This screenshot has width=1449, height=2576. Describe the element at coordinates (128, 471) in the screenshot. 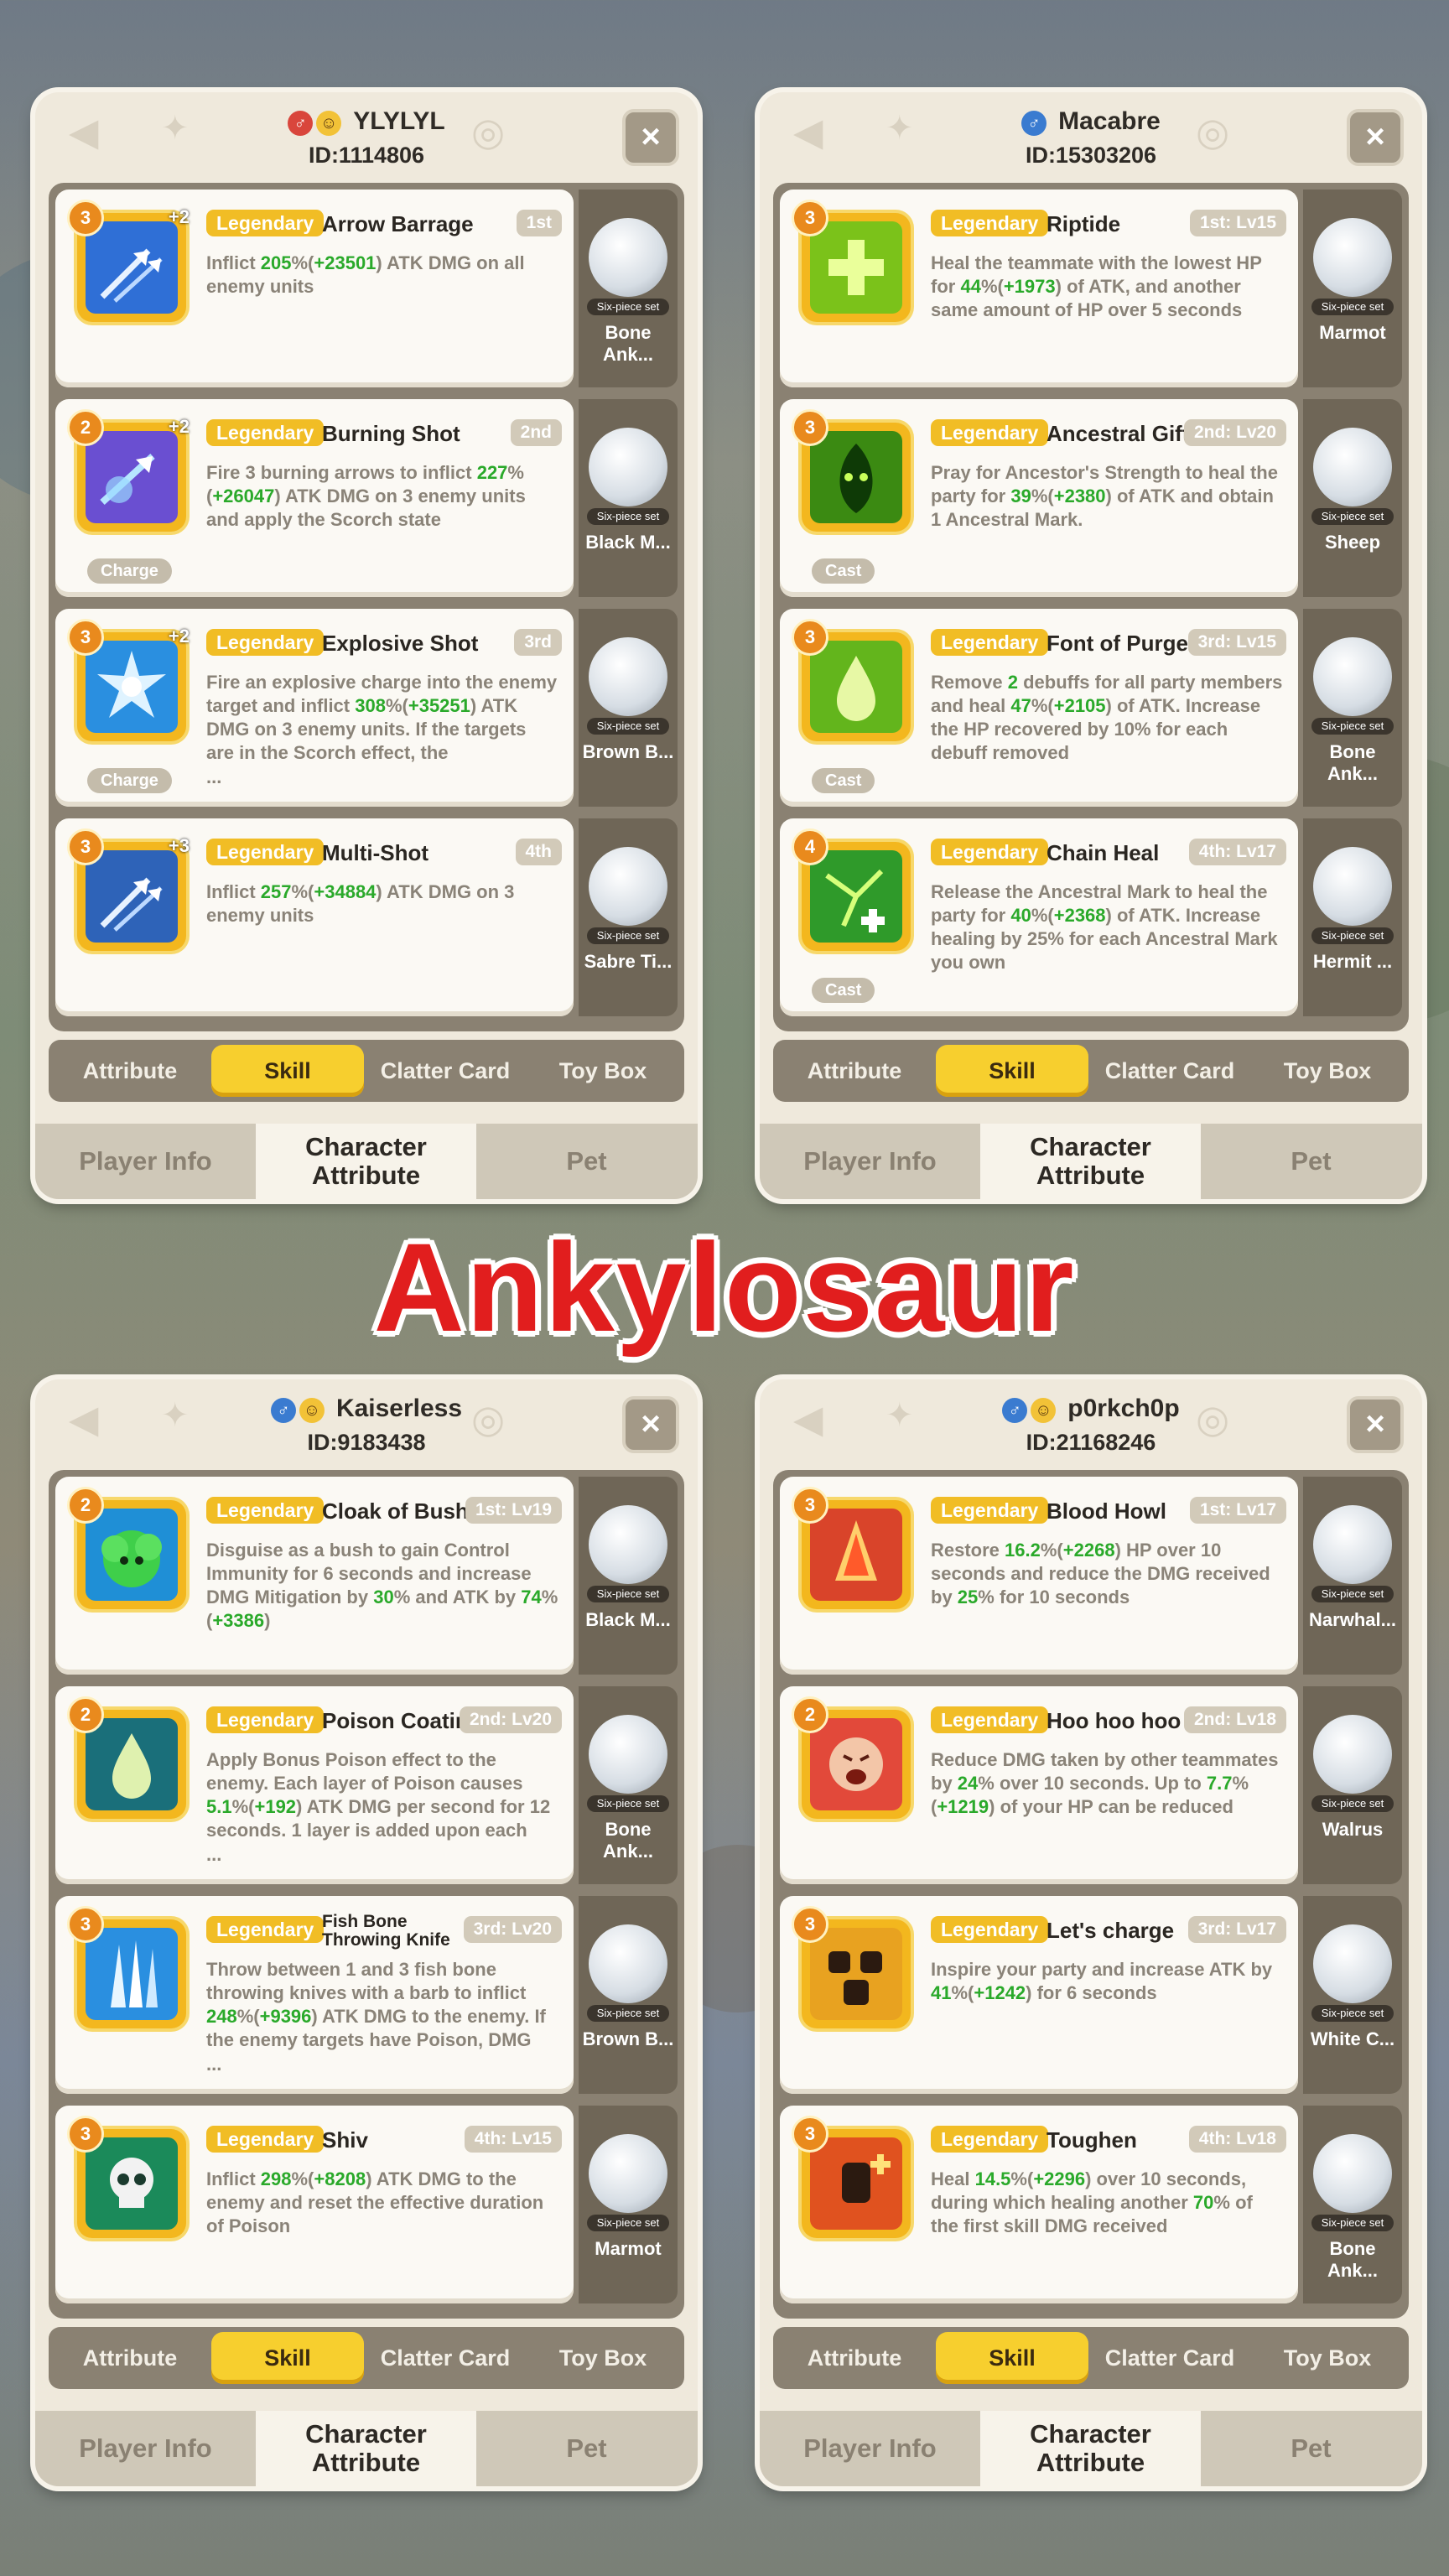

I see `skill-icon-frame: 2 +2` at that location.